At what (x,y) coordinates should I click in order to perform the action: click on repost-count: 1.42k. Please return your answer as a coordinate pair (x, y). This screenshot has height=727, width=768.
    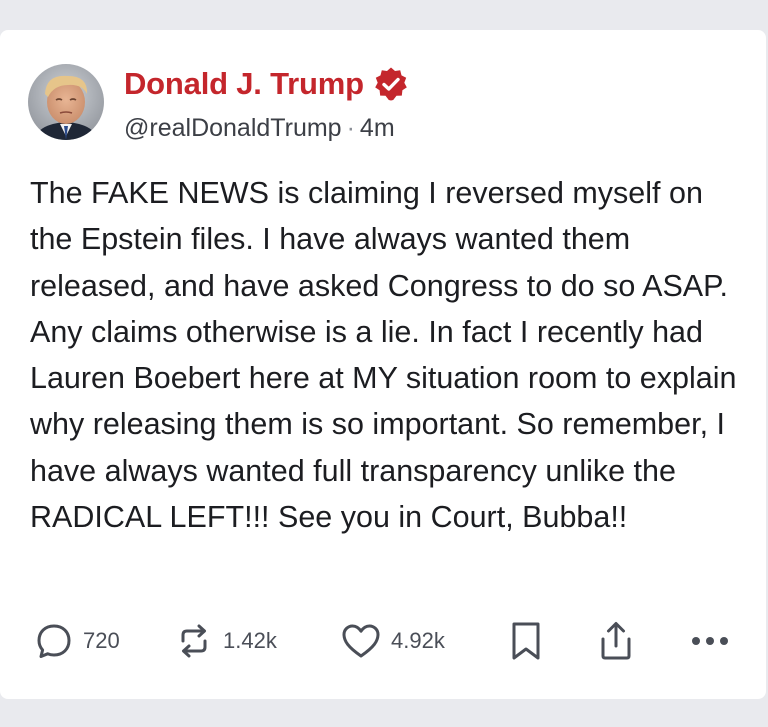
    Looking at the image, I should click on (250, 640).